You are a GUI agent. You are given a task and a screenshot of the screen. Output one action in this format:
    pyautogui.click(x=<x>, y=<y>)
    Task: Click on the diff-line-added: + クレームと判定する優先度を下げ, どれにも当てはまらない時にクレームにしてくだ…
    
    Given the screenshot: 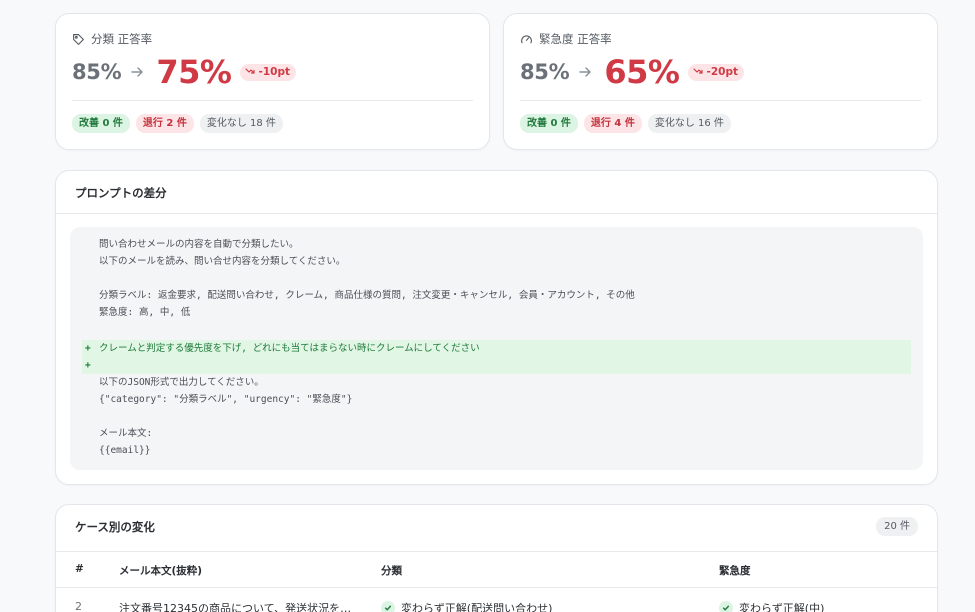 What is the action you would take?
    pyautogui.click(x=496, y=348)
    